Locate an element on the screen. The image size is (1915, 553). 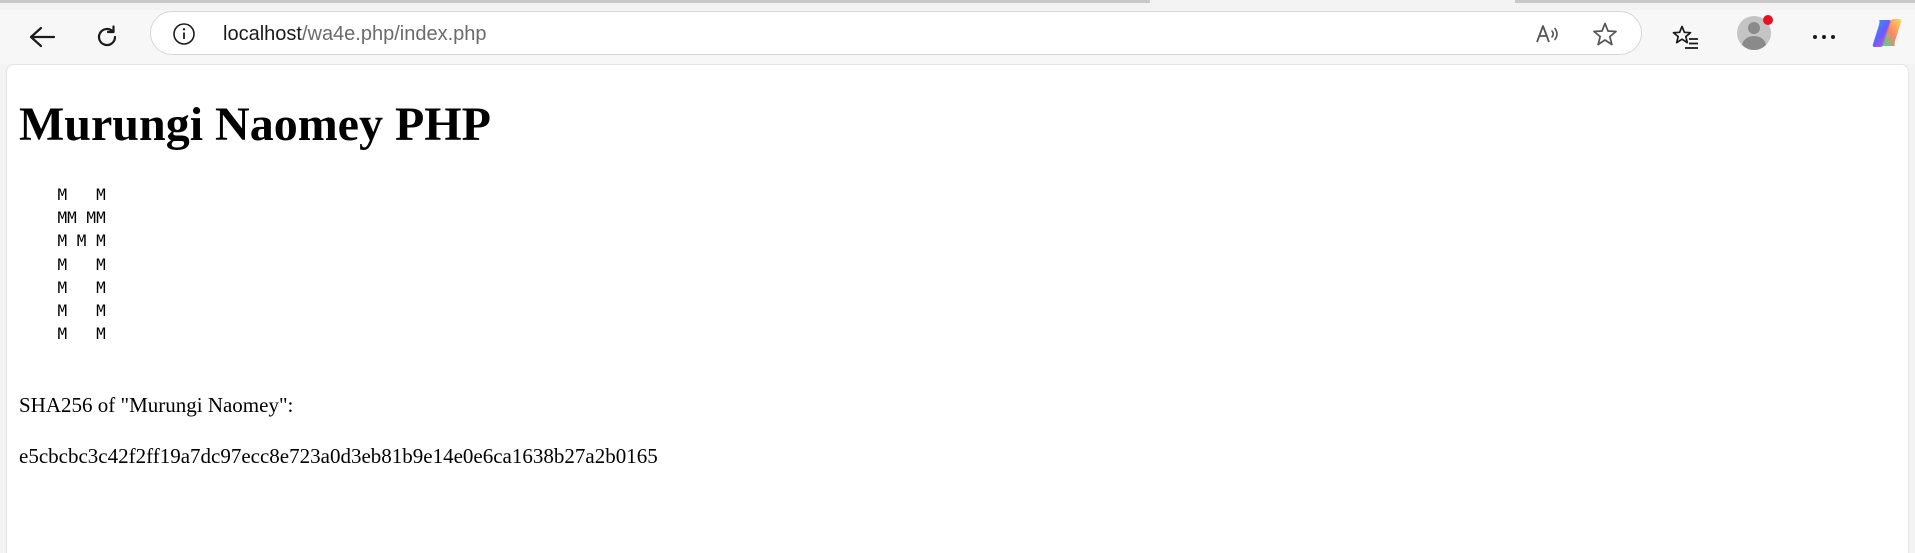
address-bar: localhost/wa4e.php/index.php is located at coordinates (896, 33).